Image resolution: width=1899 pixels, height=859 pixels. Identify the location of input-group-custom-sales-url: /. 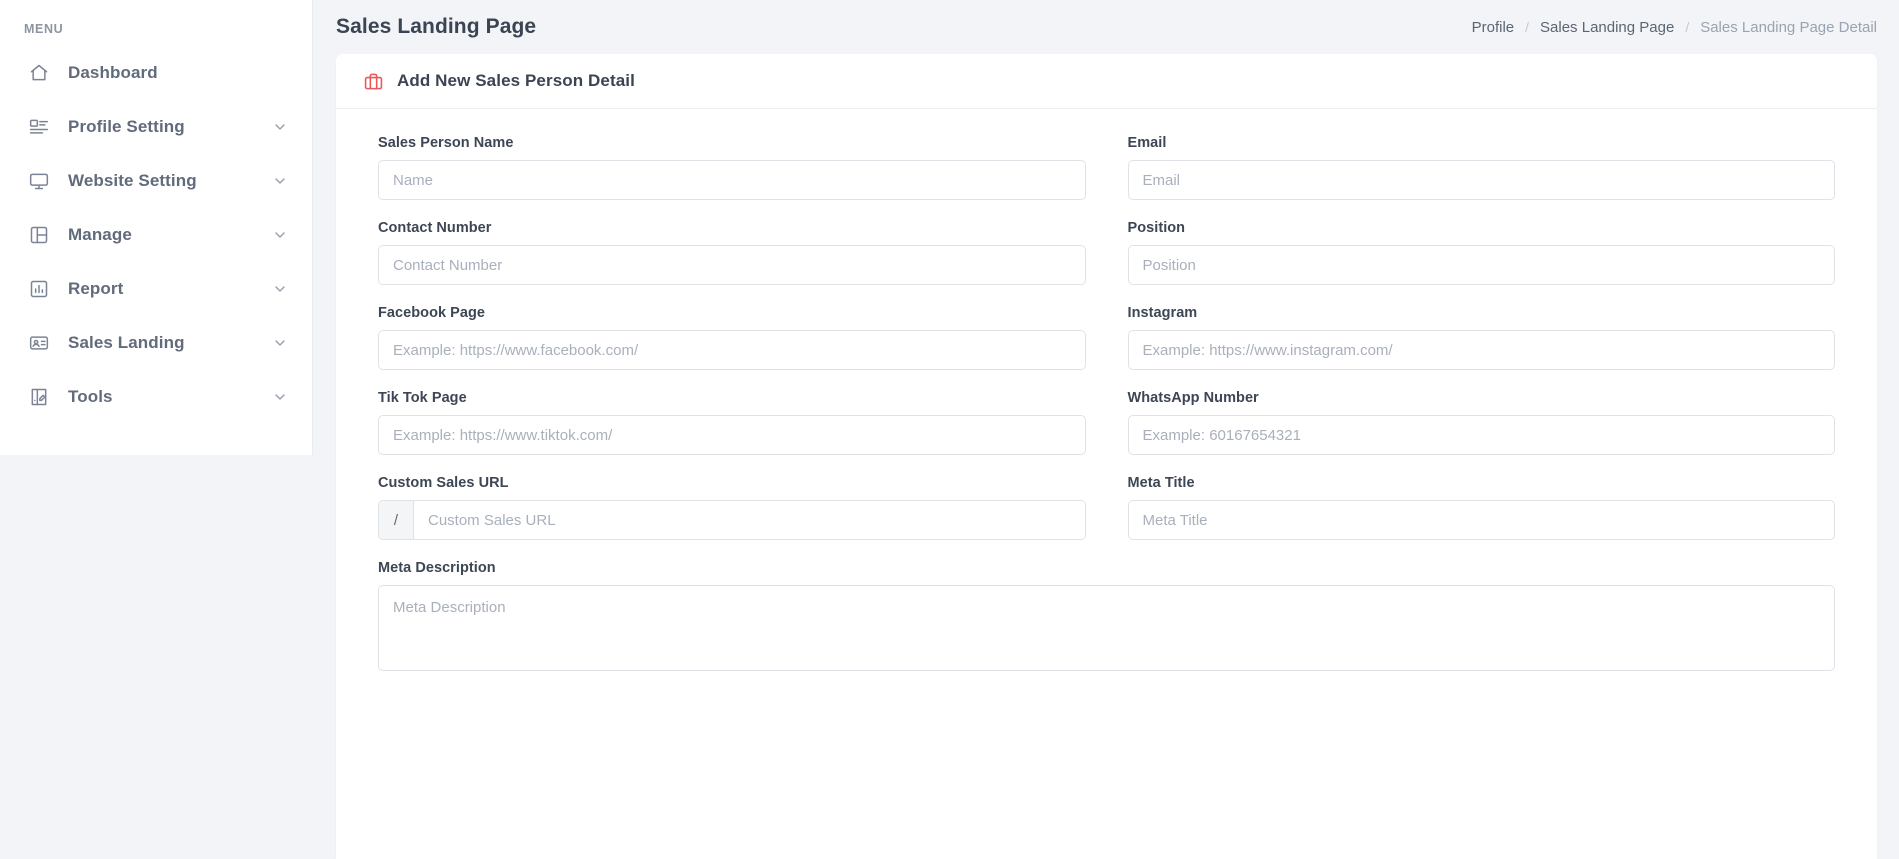
(732, 520).